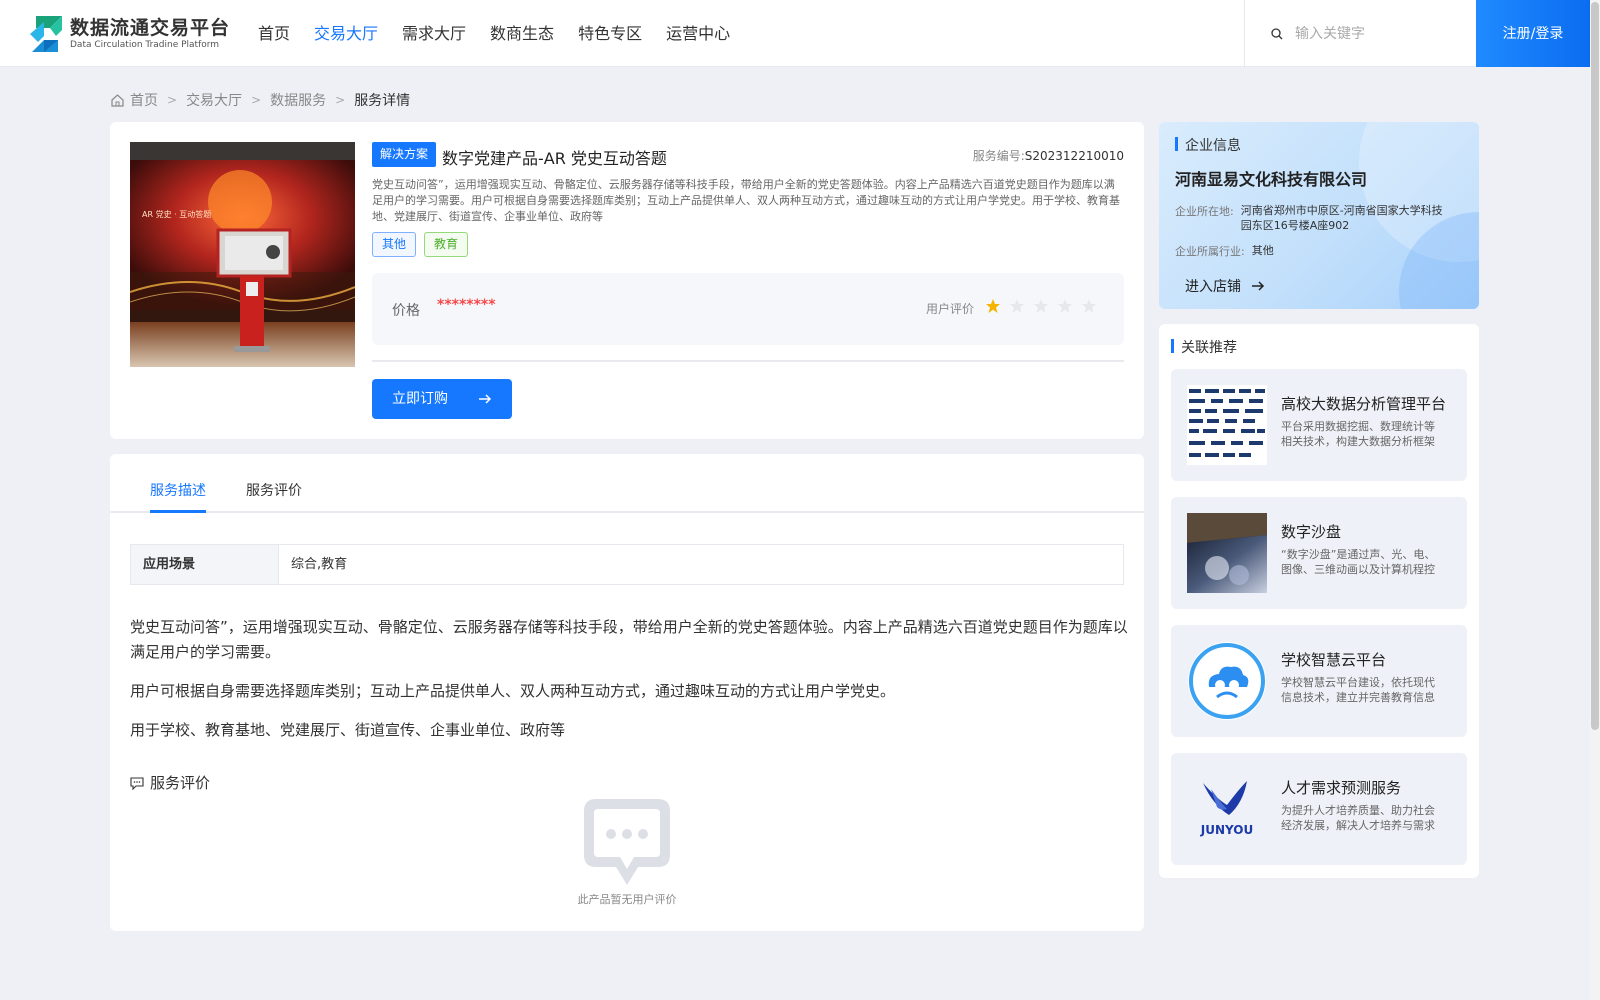 This screenshot has height=1000, width=1600. I want to click on breadcrumb-current: 服务详情, so click(382, 101).